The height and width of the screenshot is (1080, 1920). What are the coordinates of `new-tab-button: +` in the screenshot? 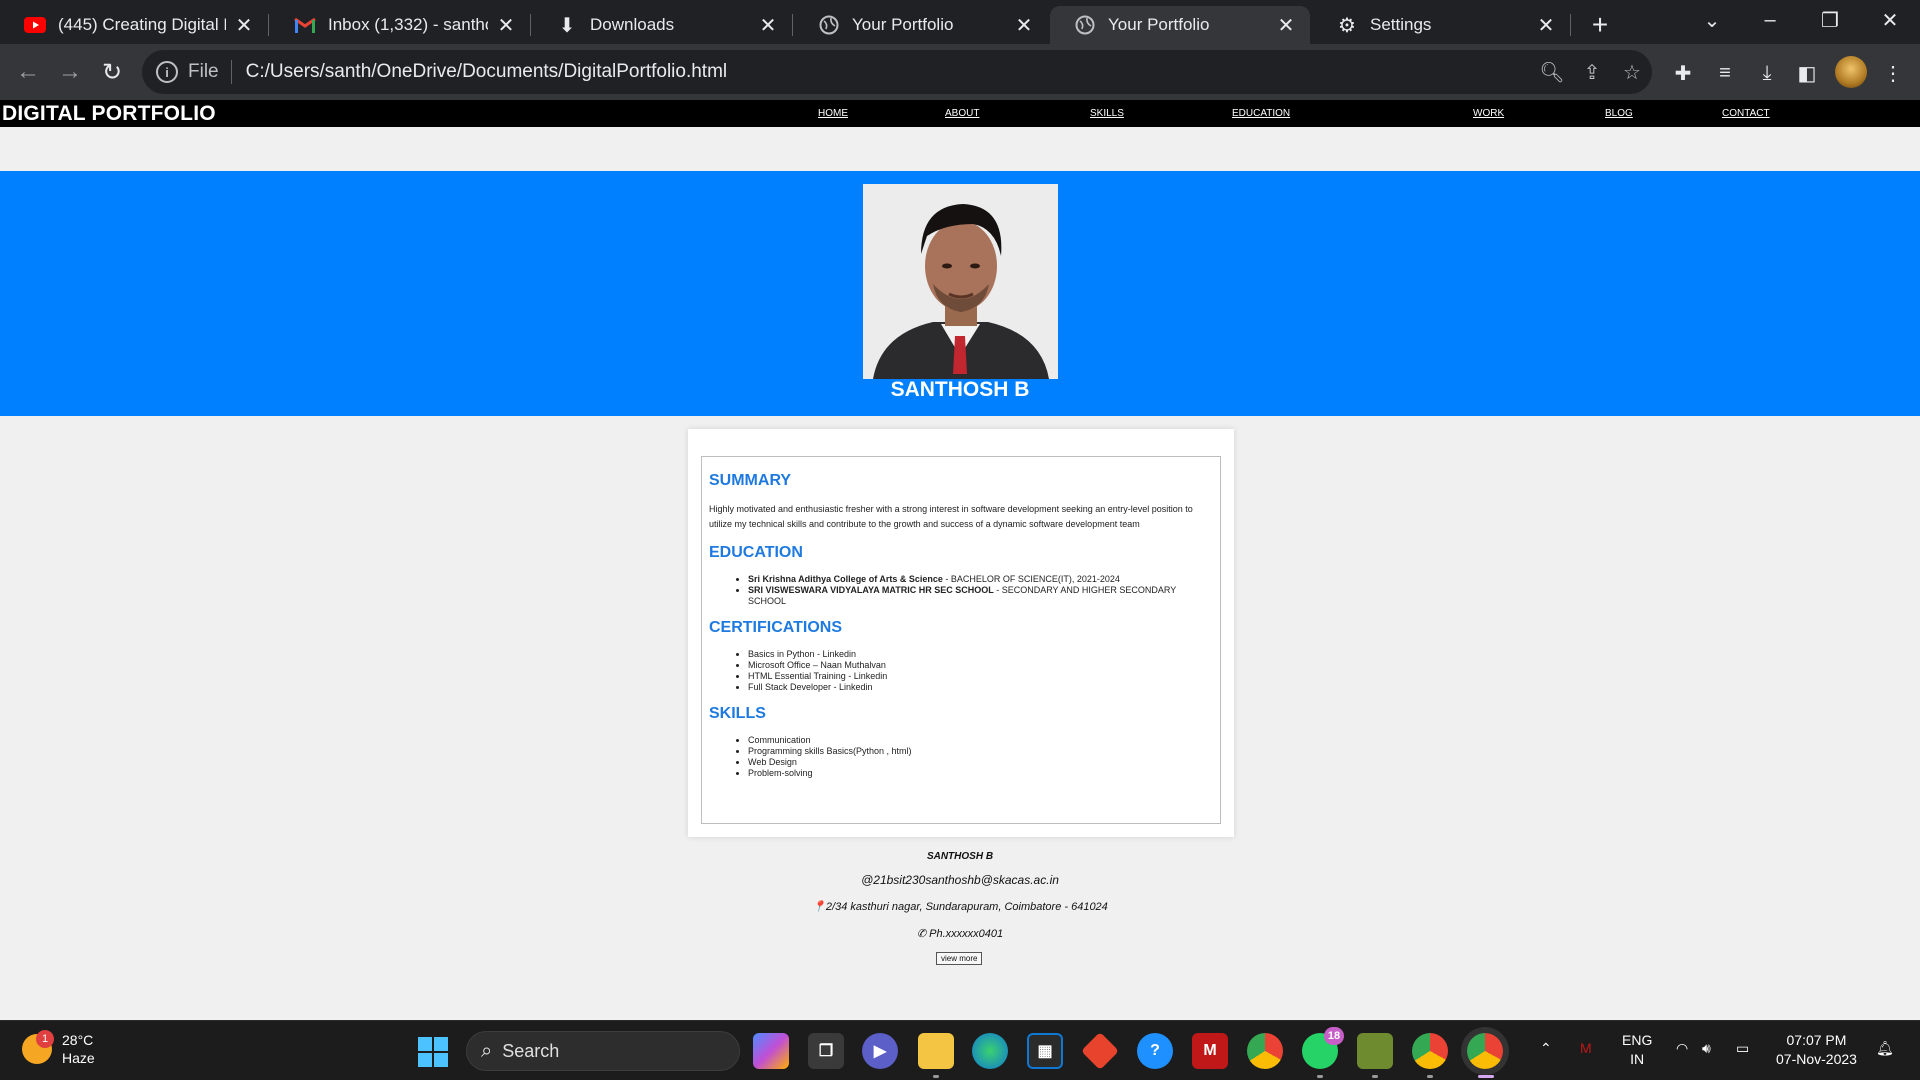 It's located at (1600, 24).